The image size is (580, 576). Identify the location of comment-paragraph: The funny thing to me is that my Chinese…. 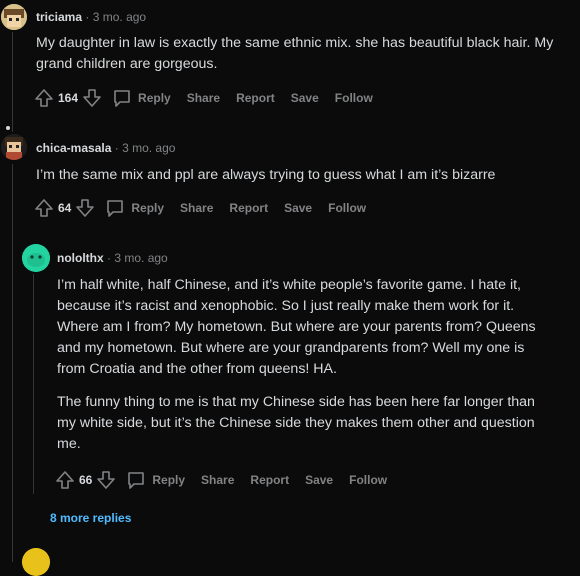
(296, 423).